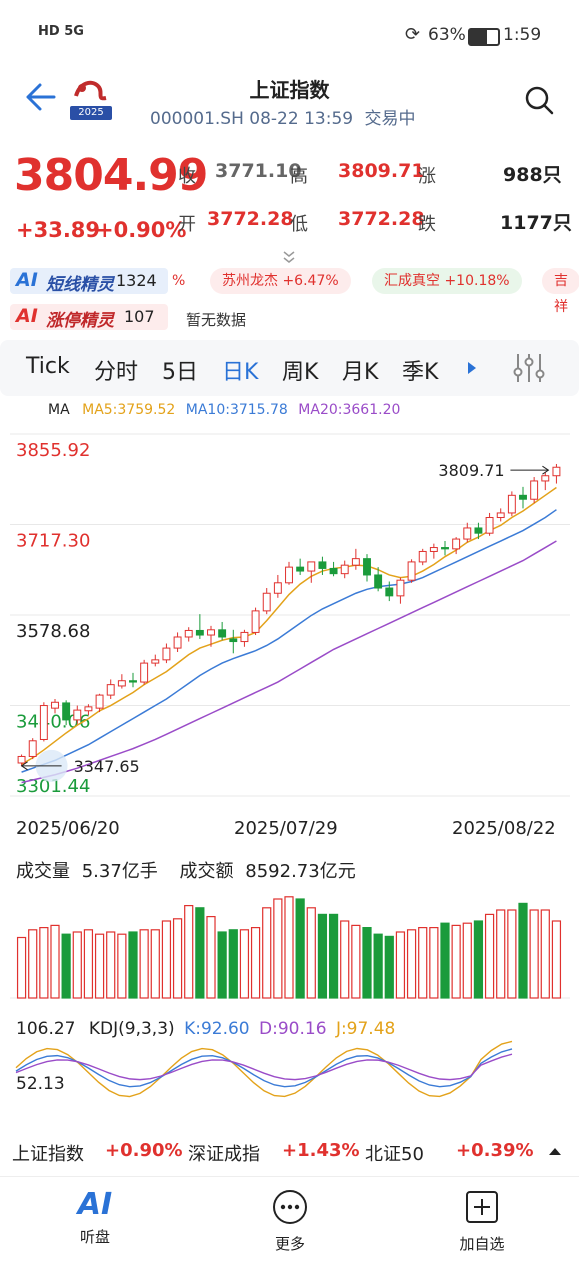  Describe the element at coordinates (539, 100) in the screenshot. I see `search-icon` at that location.